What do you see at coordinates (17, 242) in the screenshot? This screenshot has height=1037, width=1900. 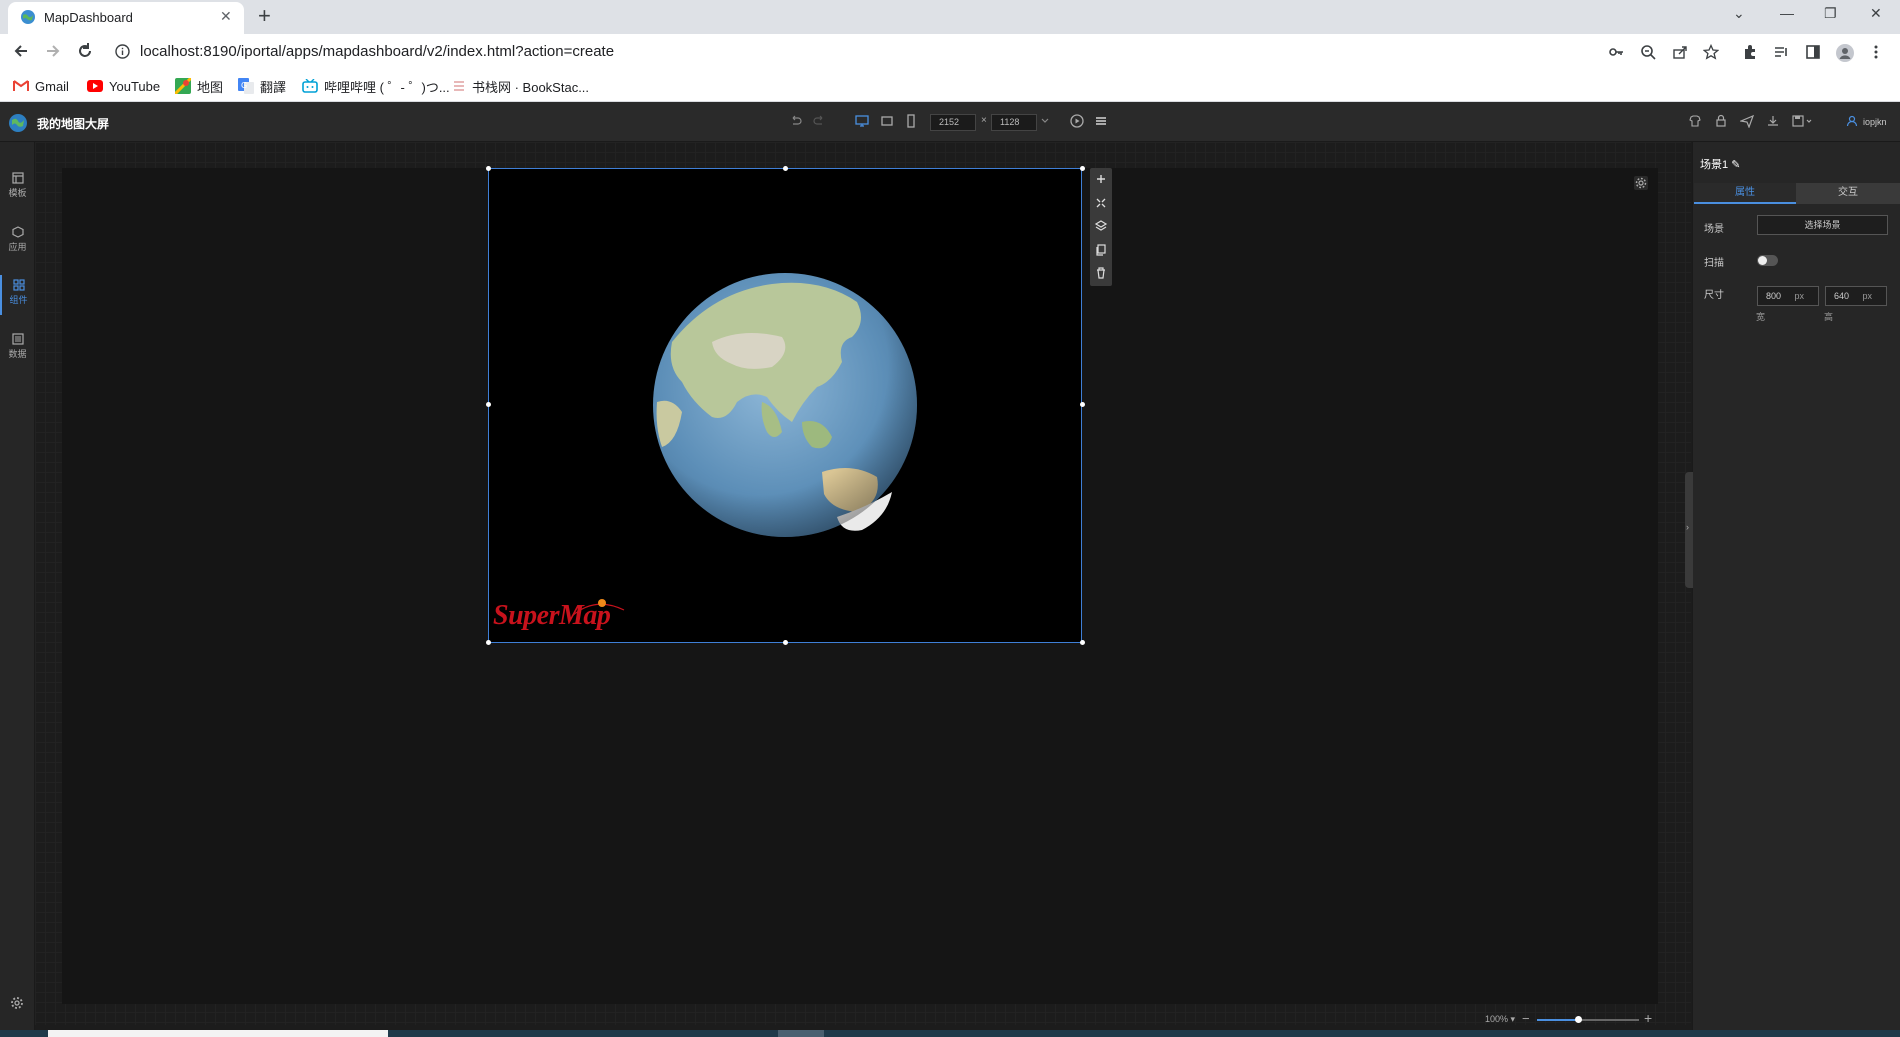 I see `nav-item-app: 应用` at bounding box center [17, 242].